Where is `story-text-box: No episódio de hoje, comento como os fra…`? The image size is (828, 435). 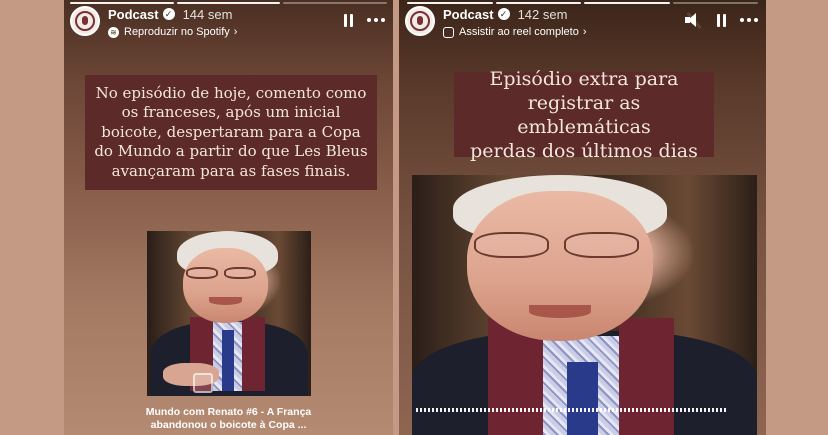
story-text-box: No episódio de hoje, comento como os fra… is located at coordinates (231, 132).